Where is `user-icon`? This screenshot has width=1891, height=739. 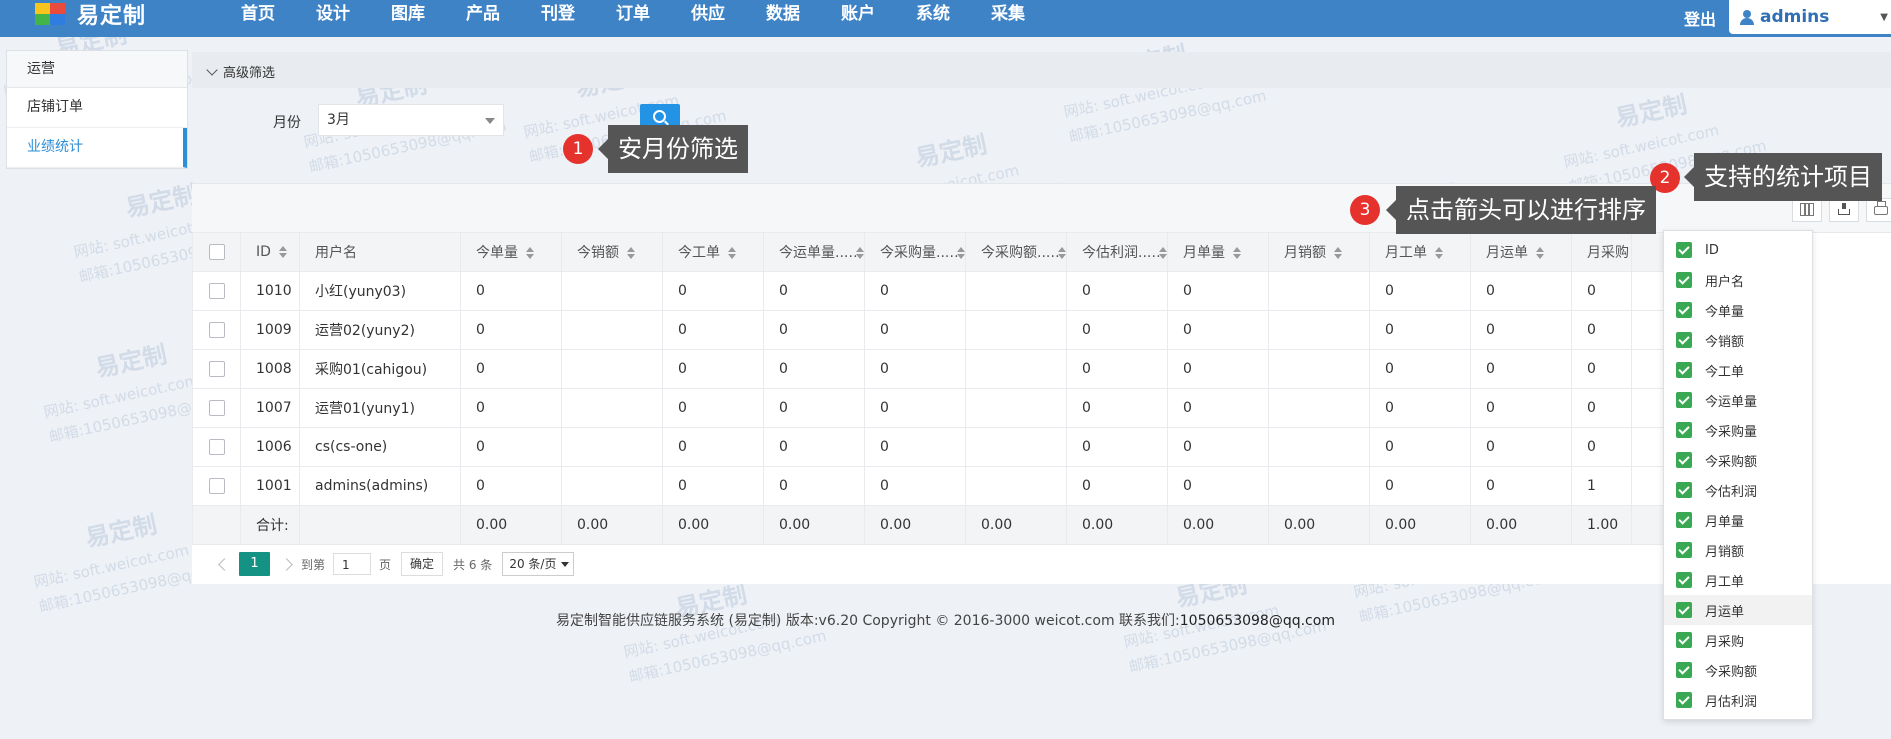 user-icon is located at coordinates (1747, 17).